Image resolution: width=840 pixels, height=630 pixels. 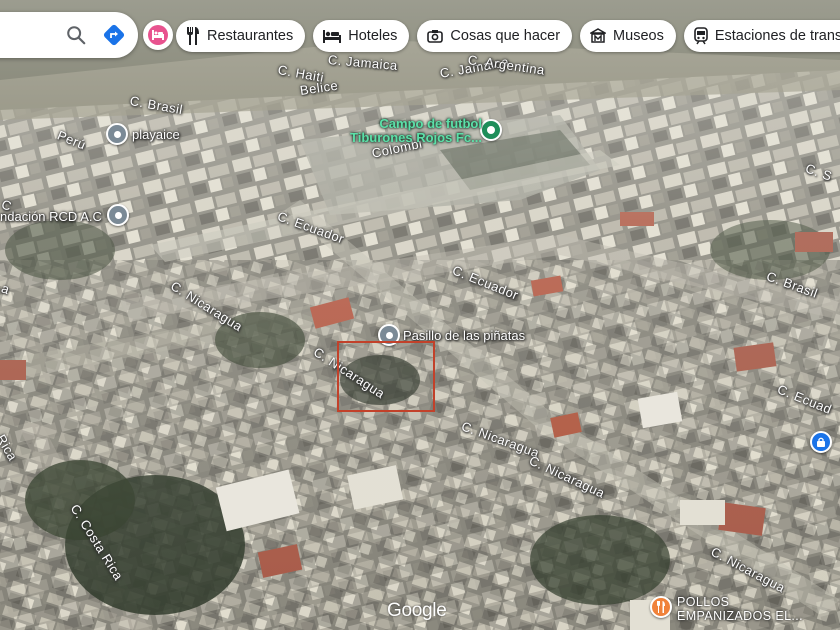 What do you see at coordinates (332, 36) in the screenshot?
I see `bed-icon` at bounding box center [332, 36].